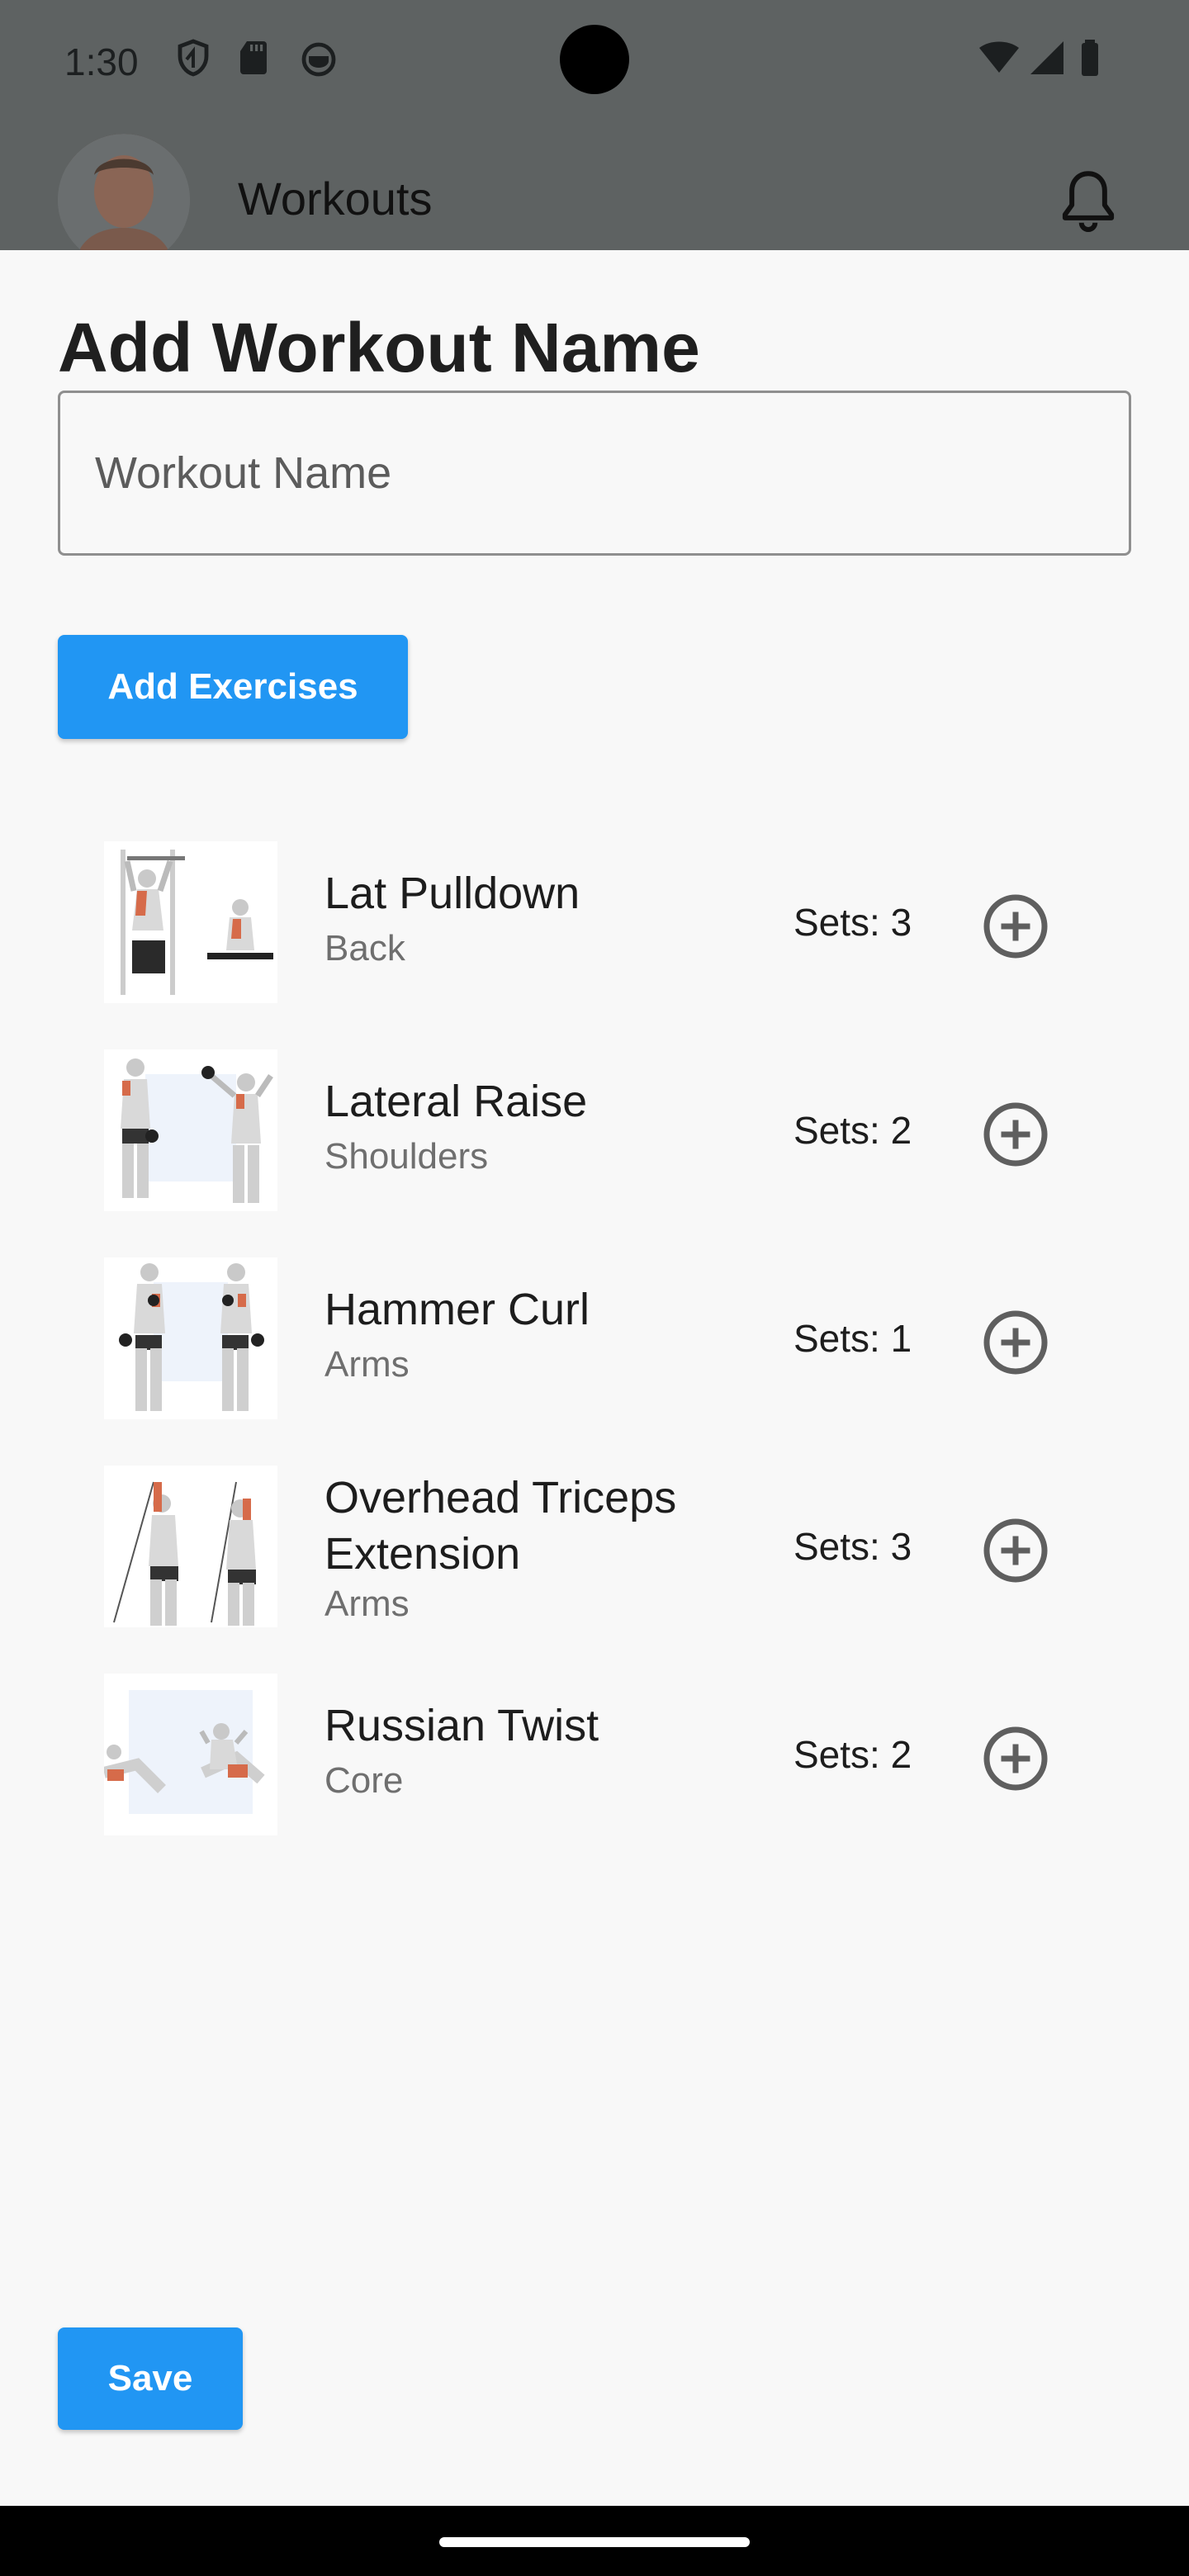  Describe the element at coordinates (364, 1780) in the screenshot. I see `exercise-category: Core` at that location.